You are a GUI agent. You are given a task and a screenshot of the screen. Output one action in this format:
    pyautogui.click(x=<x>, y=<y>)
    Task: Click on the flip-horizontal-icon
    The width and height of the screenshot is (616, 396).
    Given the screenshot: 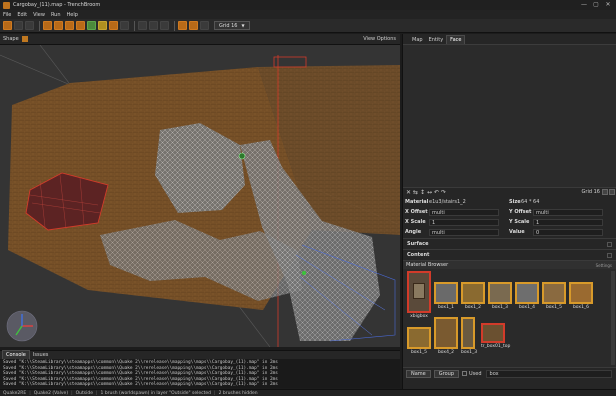 What is the action you would take?
    pyautogui.click(x=153, y=25)
    